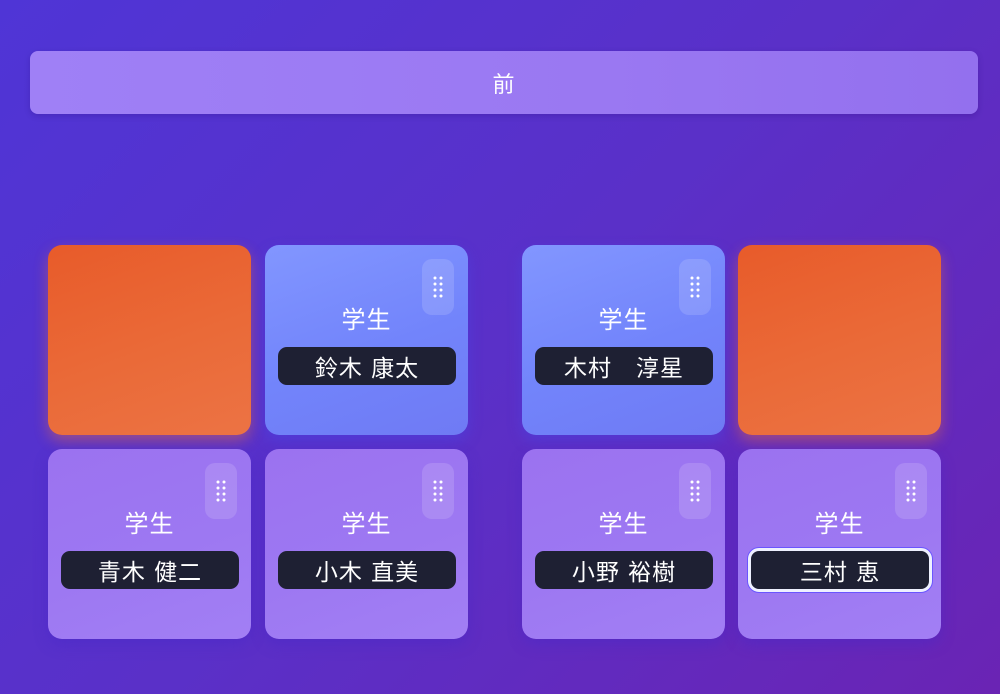  I want to click on student-name: 小木 直美, so click(367, 570).